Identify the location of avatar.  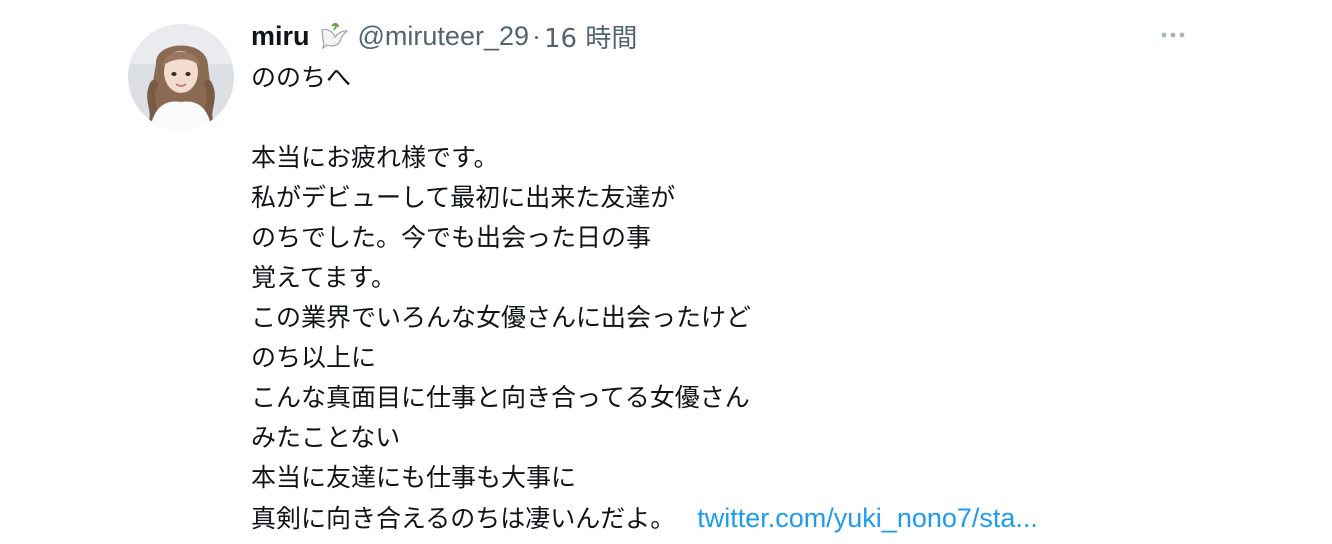
(181, 77).